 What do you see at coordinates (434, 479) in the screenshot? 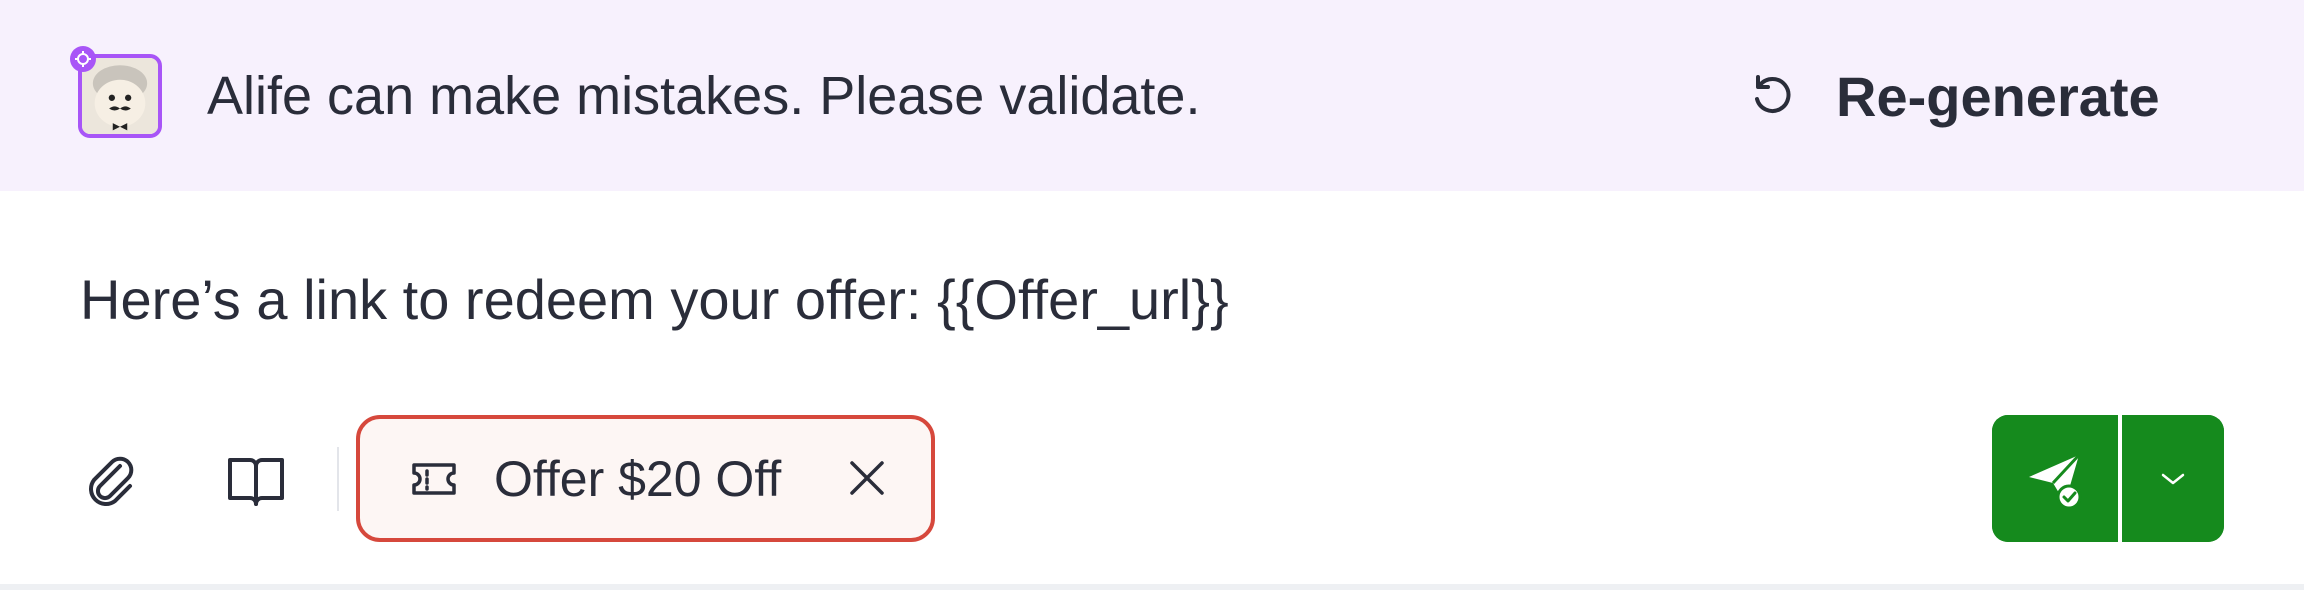
I see `ticket-icon` at bounding box center [434, 479].